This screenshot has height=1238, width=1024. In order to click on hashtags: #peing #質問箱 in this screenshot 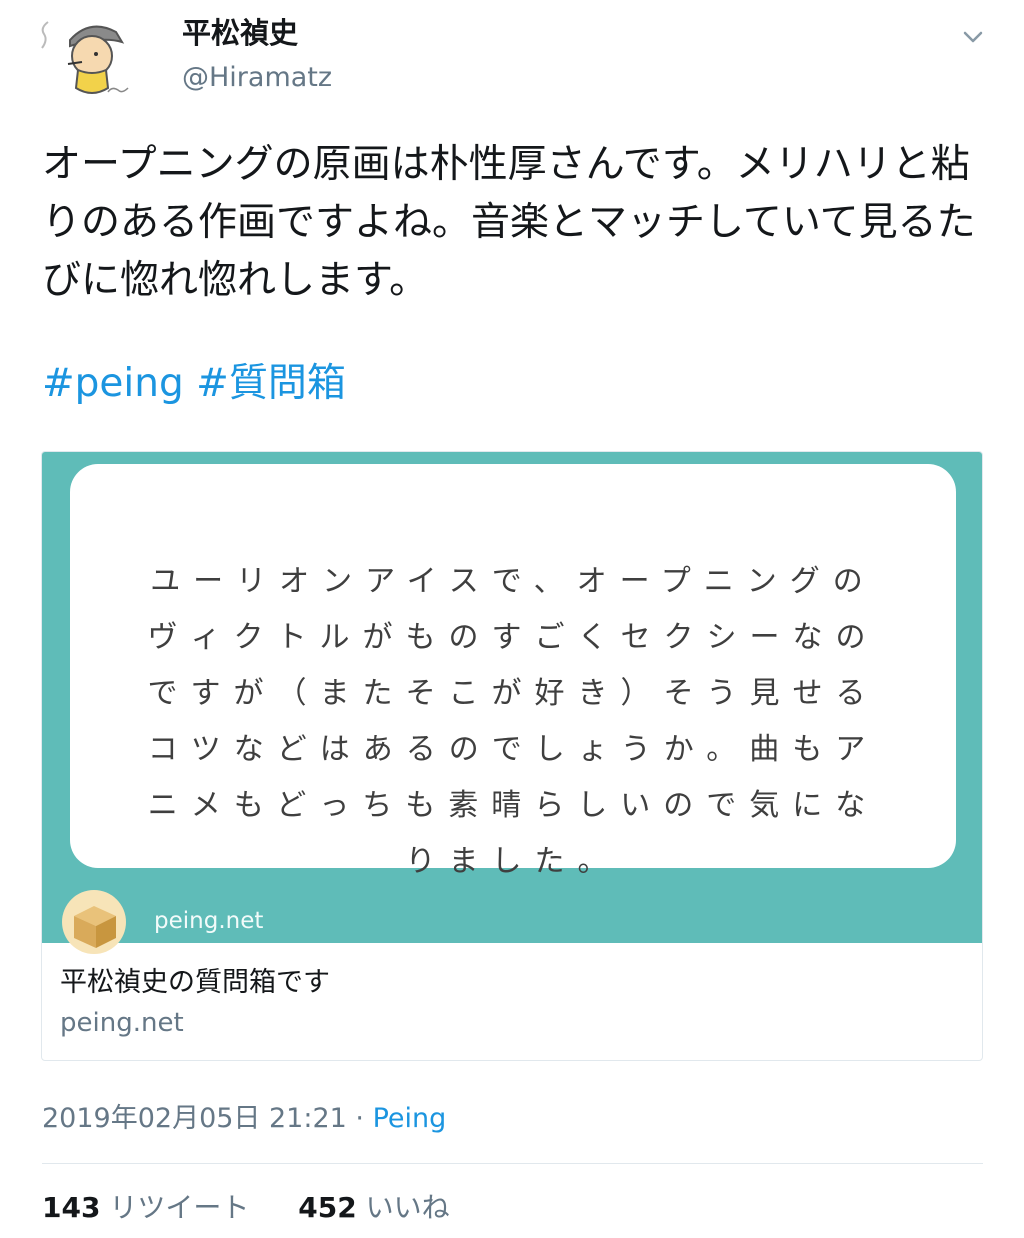, I will do `click(194, 384)`.